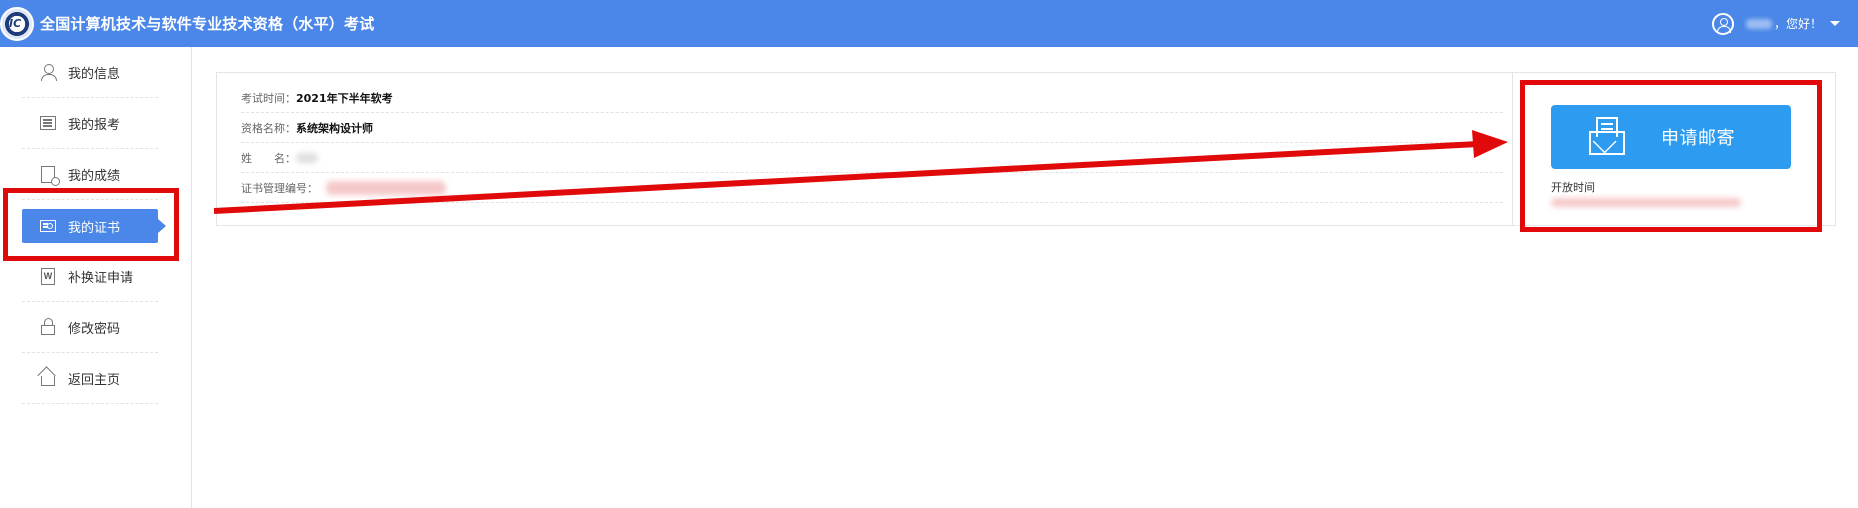  Describe the element at coordinates (94, 329) in the screenshot. I see `sidebar-item-label: 修改密码` at that location.